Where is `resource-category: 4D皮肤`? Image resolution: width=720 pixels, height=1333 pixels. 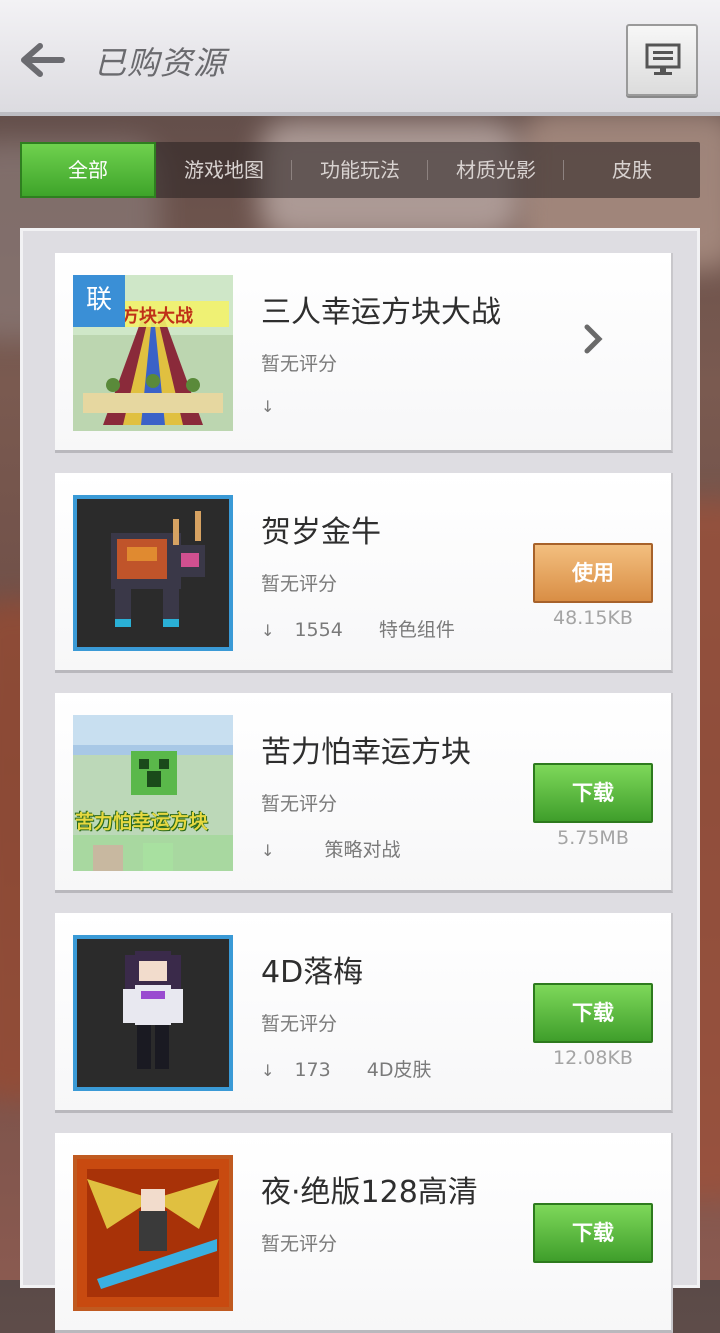 resource-category: 4D皮肤 is located at coordinates (399, 1070).